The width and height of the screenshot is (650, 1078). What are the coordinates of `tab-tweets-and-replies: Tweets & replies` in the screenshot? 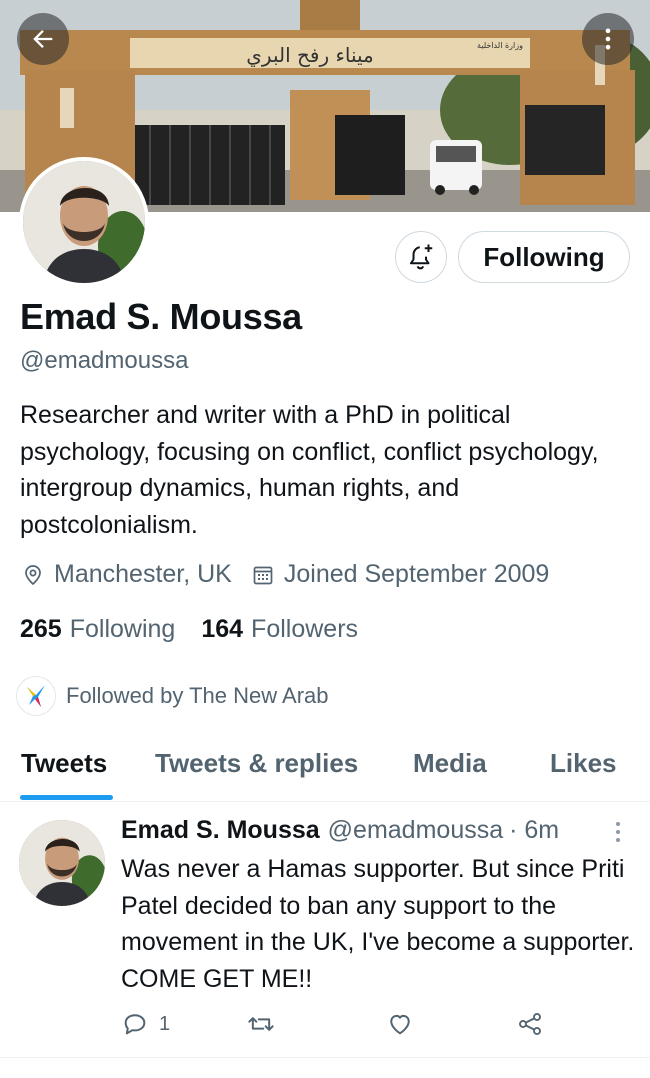 It's located at (256, 763).